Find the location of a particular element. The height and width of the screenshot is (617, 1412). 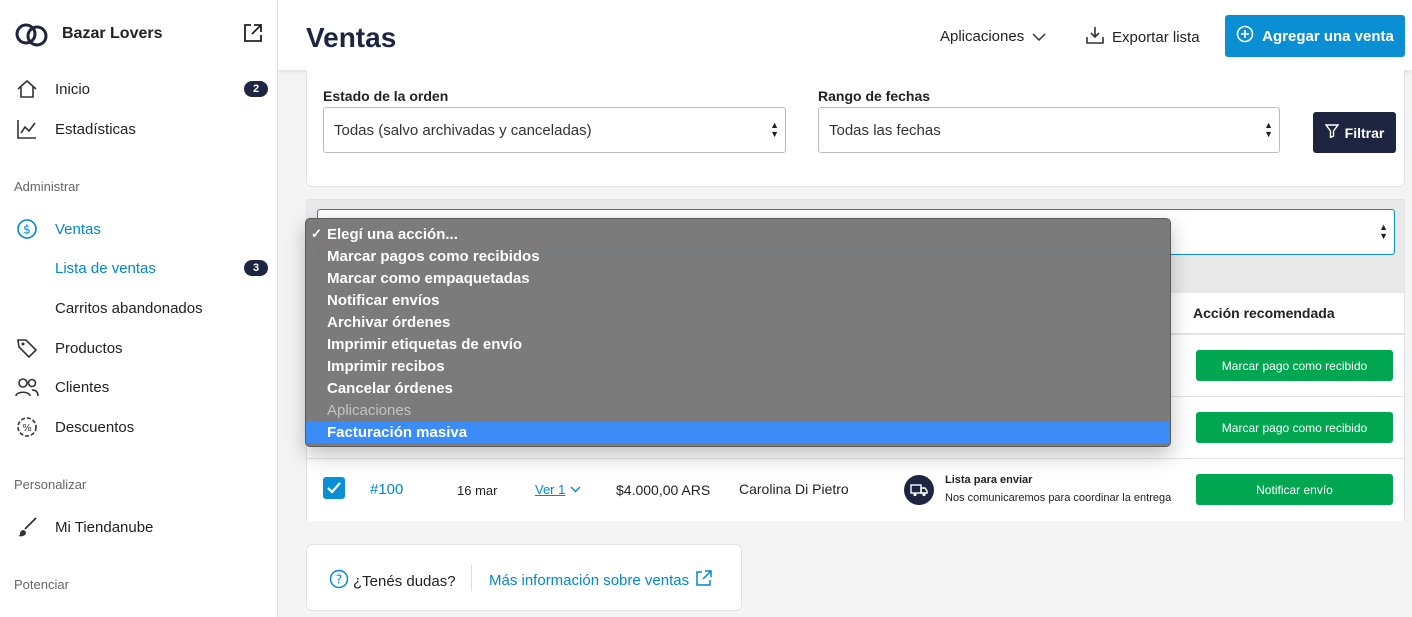

help-link: Más información sobre ventas is located at coordinates (601, 580).